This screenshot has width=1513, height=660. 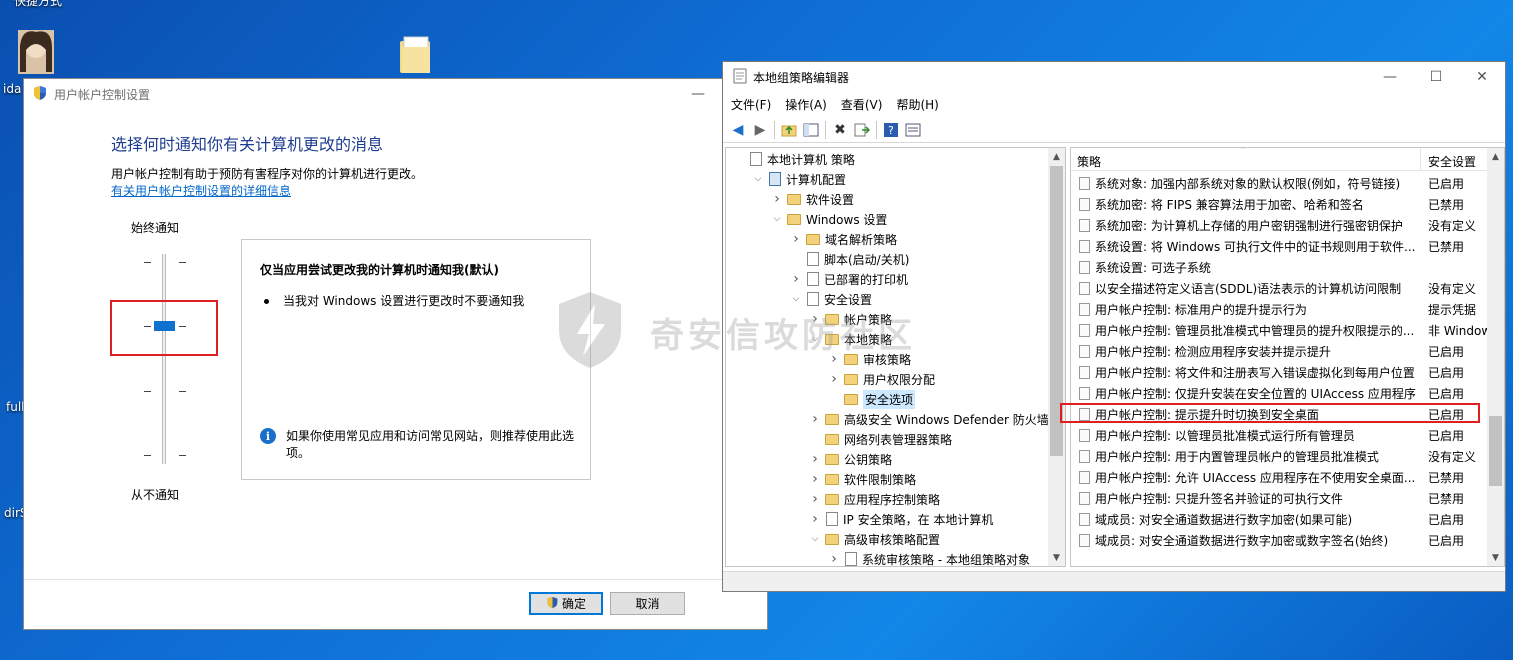 I want to click on policy-row: 系统加密: 将 FIPS 兼容算法用于加密、哈希和签名 已禁用, so click(x=1280, y=204).